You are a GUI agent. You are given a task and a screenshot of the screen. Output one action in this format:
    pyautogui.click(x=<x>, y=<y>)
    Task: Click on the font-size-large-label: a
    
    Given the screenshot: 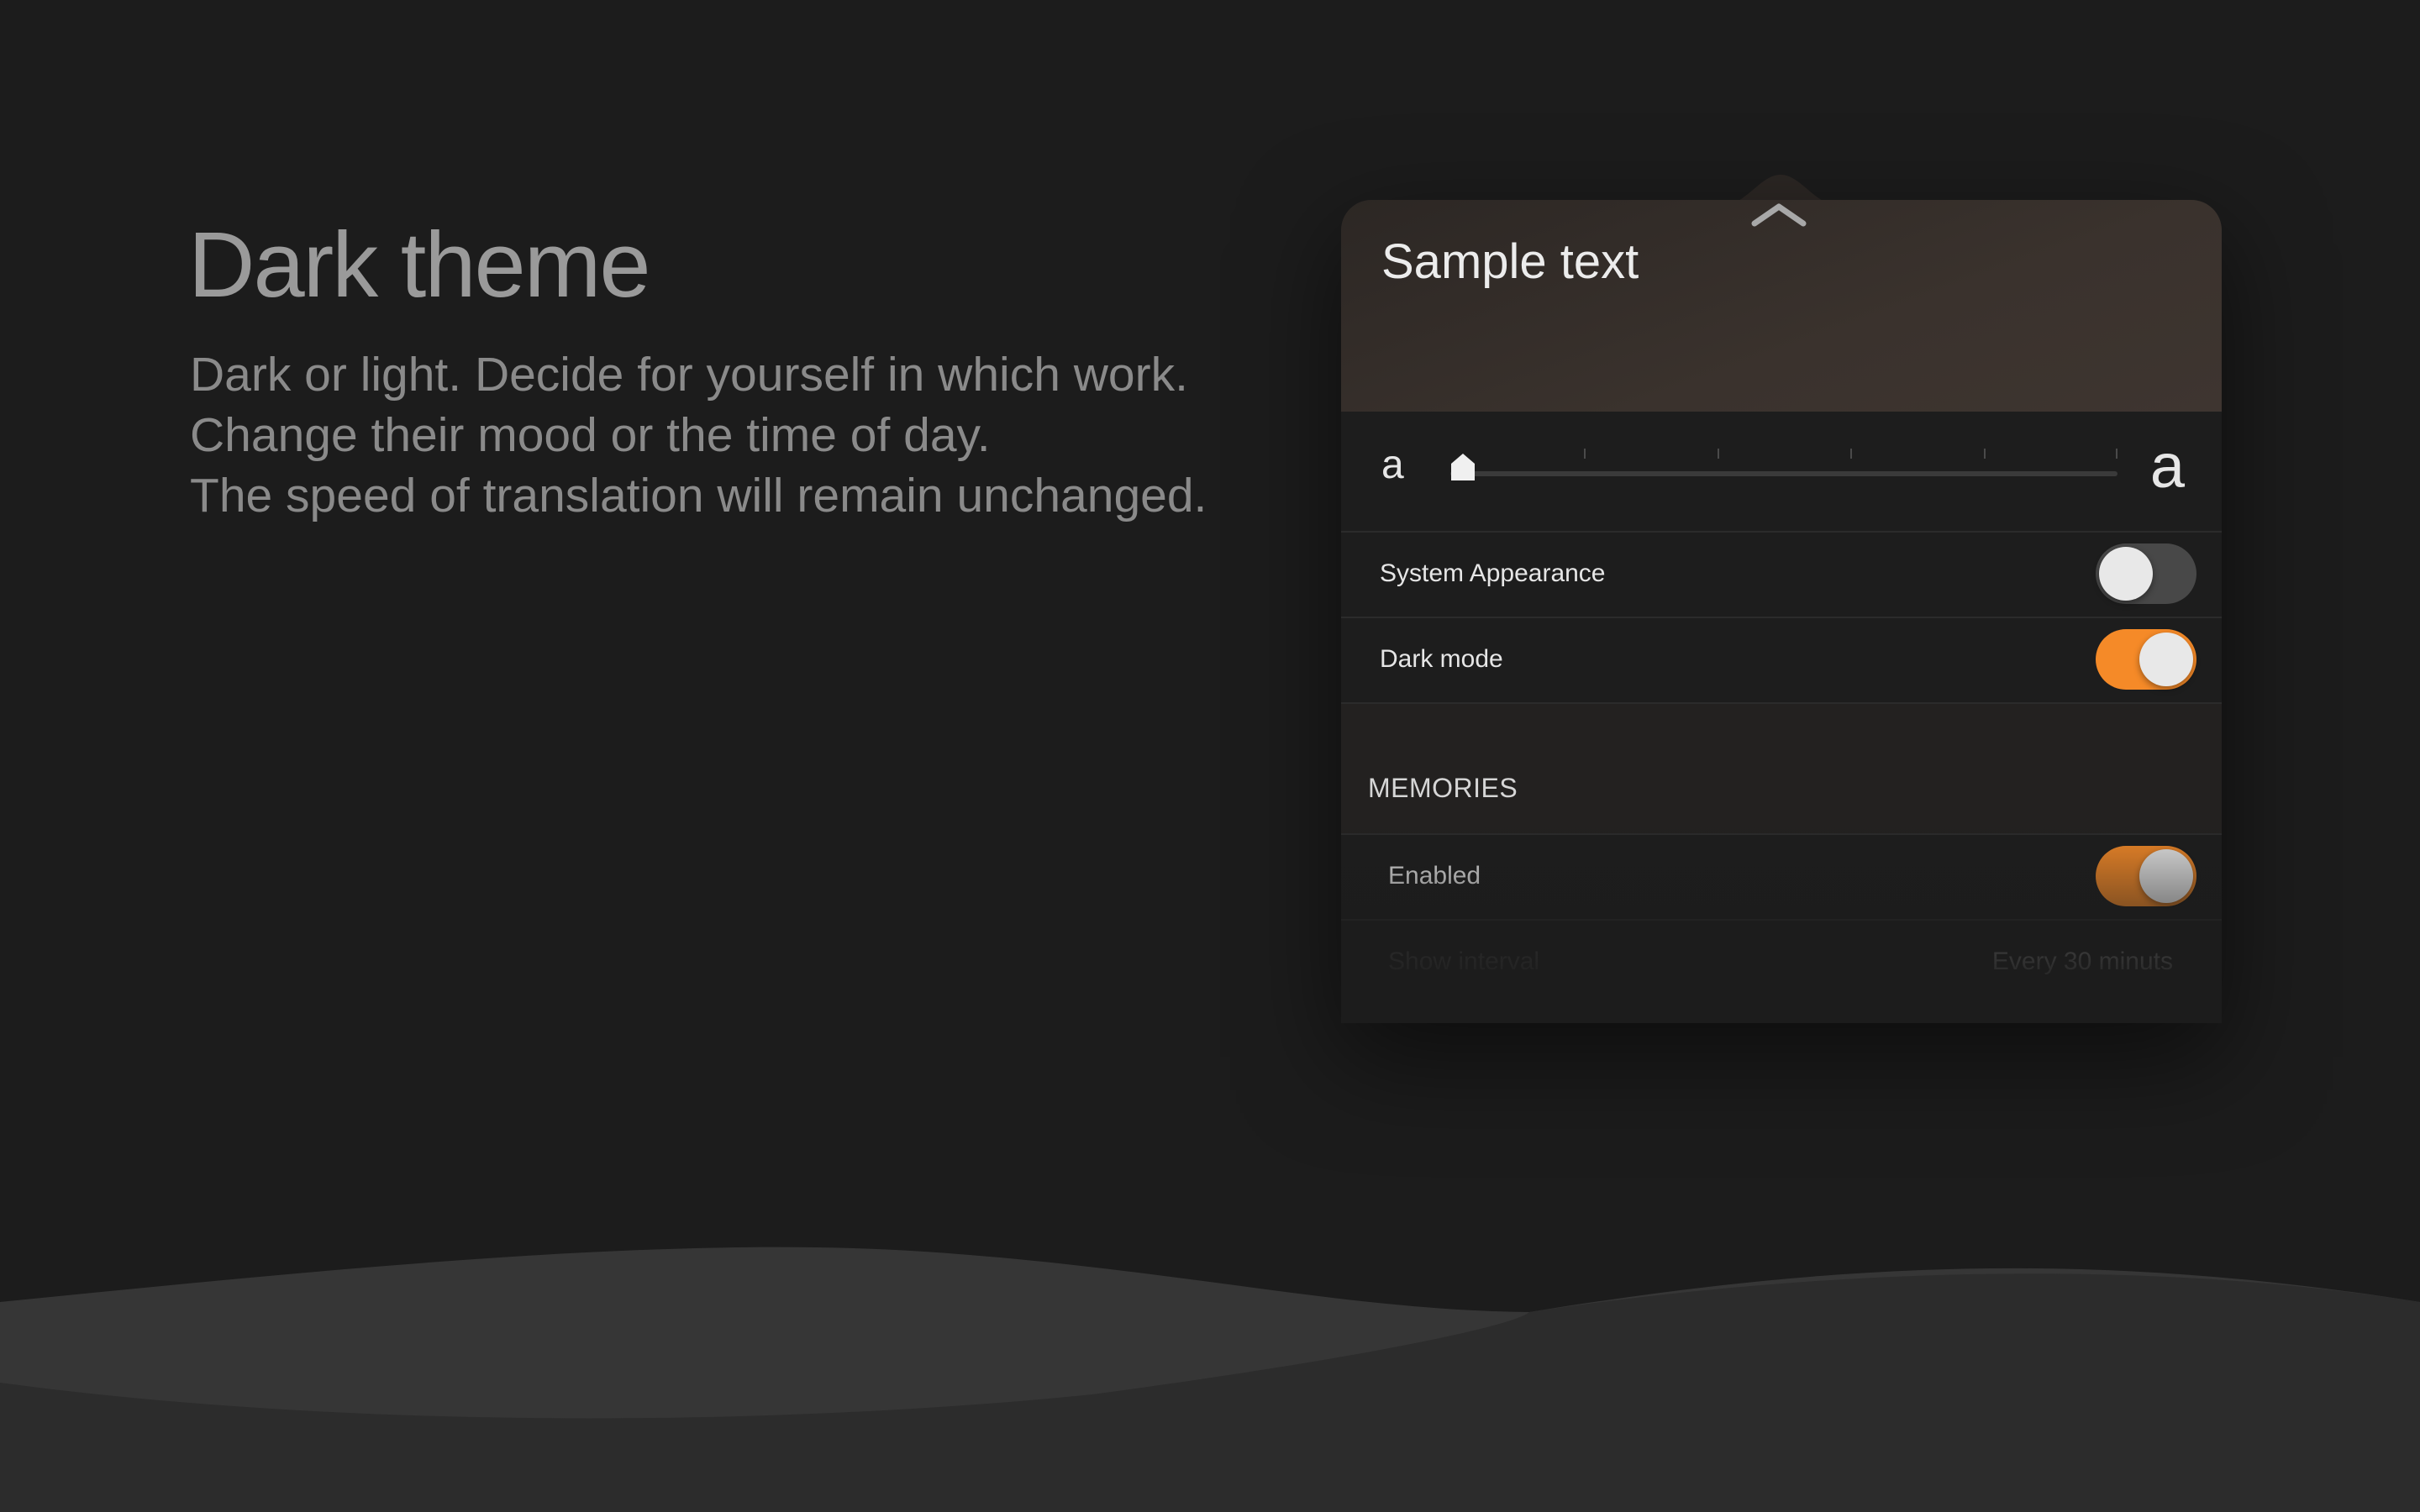 What is the action you would take?
    pyautogui.click(x=2167, y=466)
    